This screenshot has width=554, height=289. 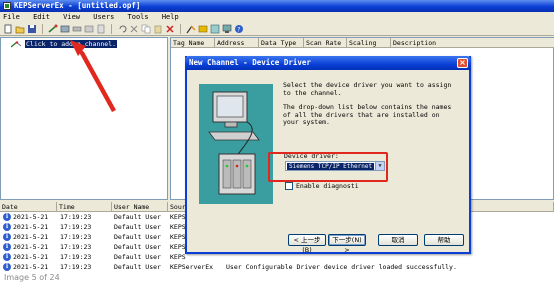 What do you see at coordinates (215, 29) in the screenshot?
I see `connect-icon` at bounding box center [215, 29].